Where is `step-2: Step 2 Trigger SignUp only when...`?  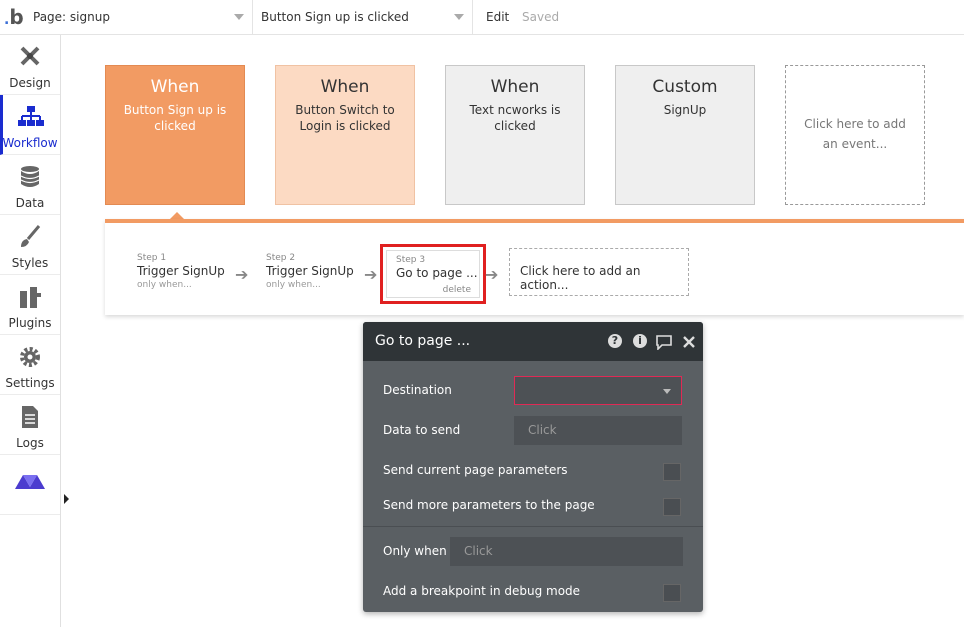
step-2: Step 2 Trigger SignUp only when... is located at coordinates (310, 271).